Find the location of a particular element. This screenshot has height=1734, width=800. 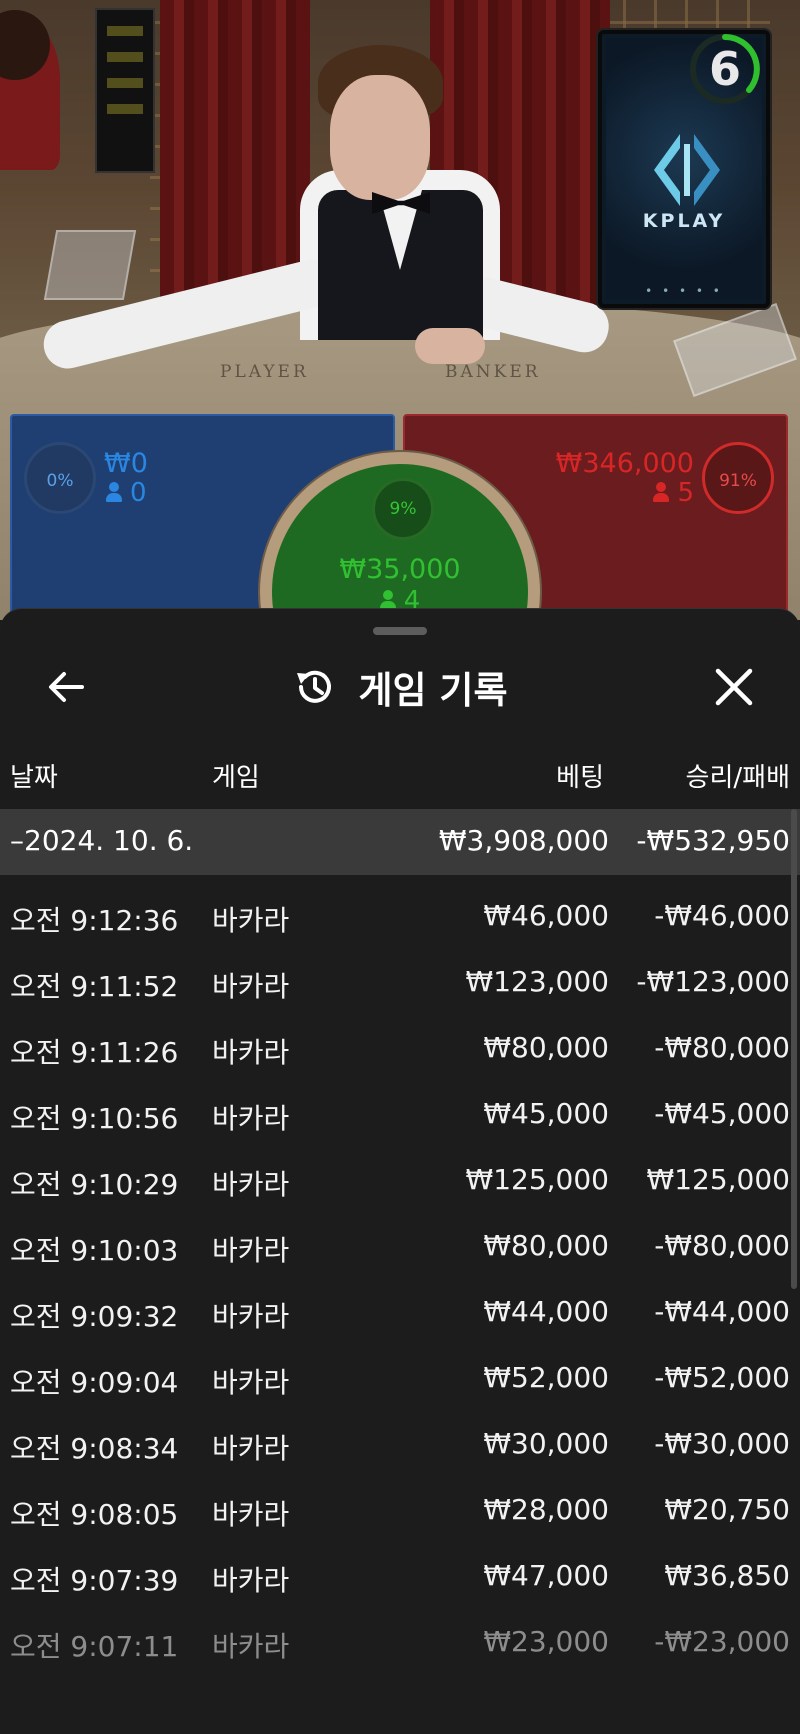

row-time: 오전 9:11:26 is located at coordinates (94, 1052).